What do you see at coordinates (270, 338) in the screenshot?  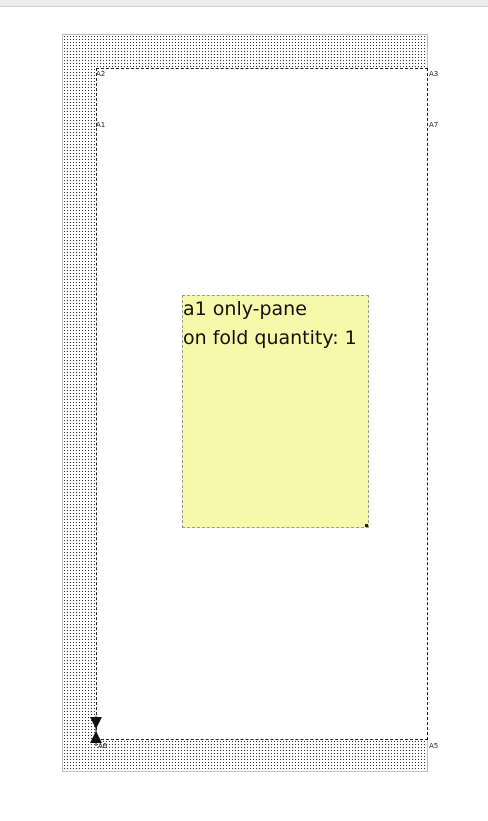 I see `pane-subtitle: on fold quantity: 1` at bounding box center [270, 338].